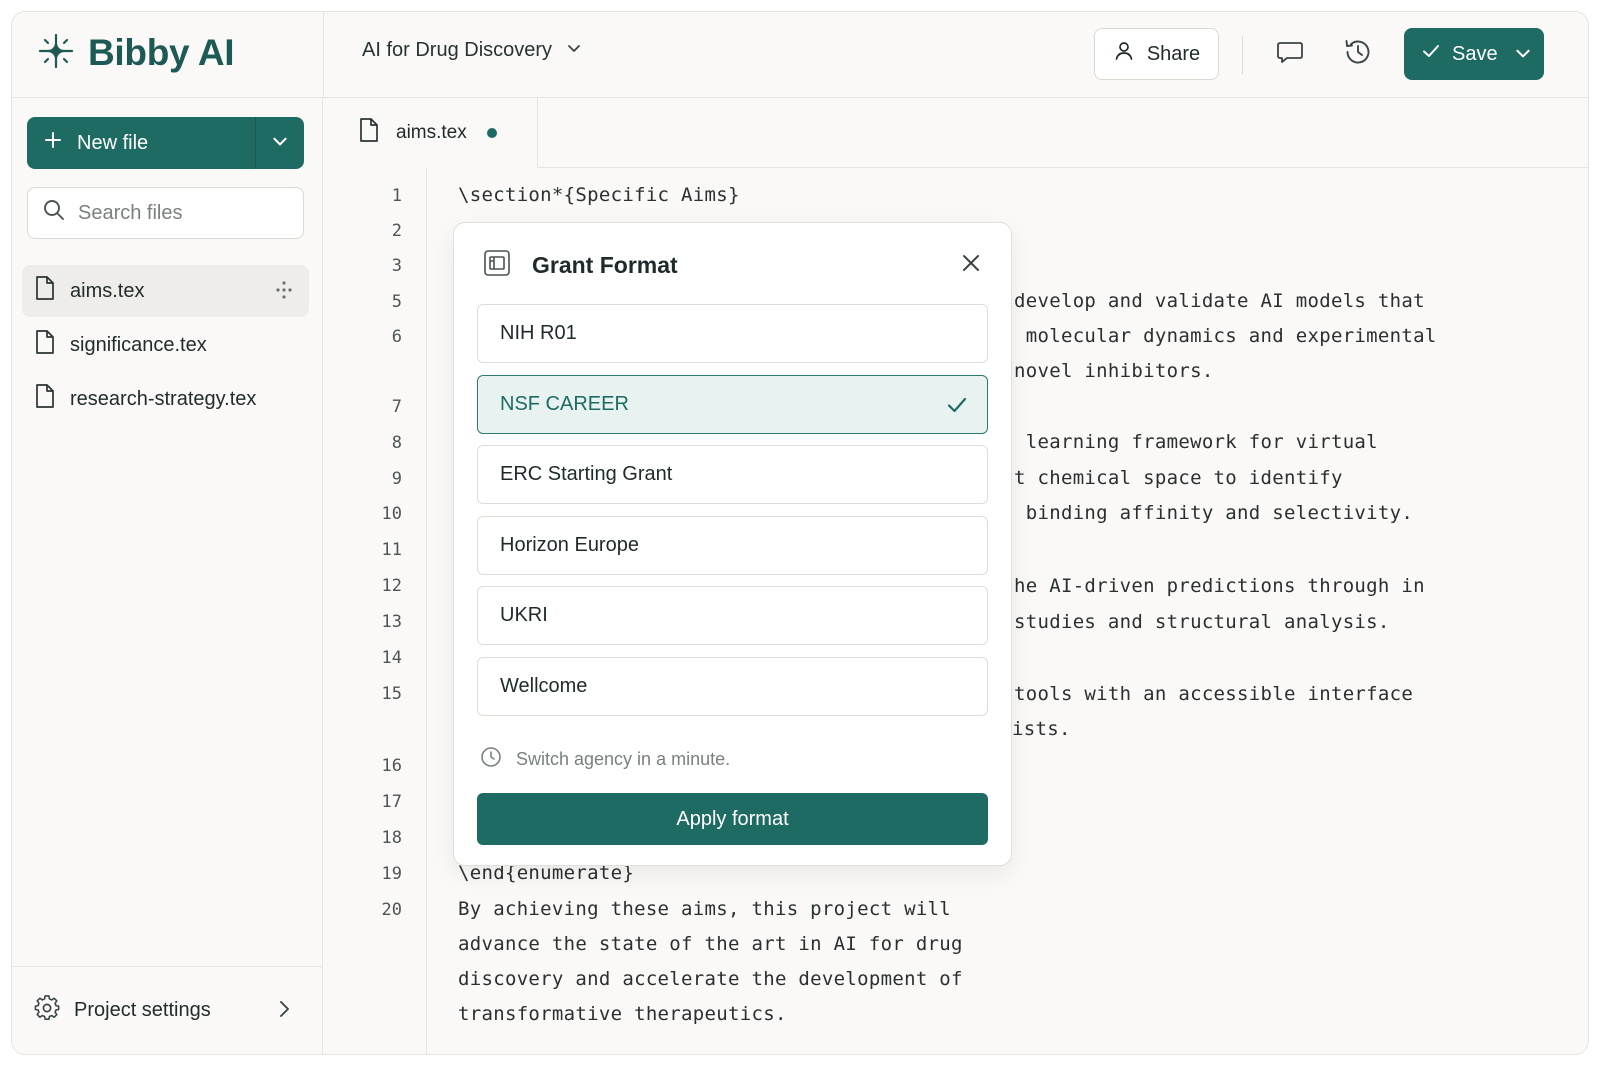 The width and height of the screenshot is (1600, 1066). Describe the element at coordinates (1219, 301) in the screenshot. I see `code-line: develop and validate AI models that` at that location.